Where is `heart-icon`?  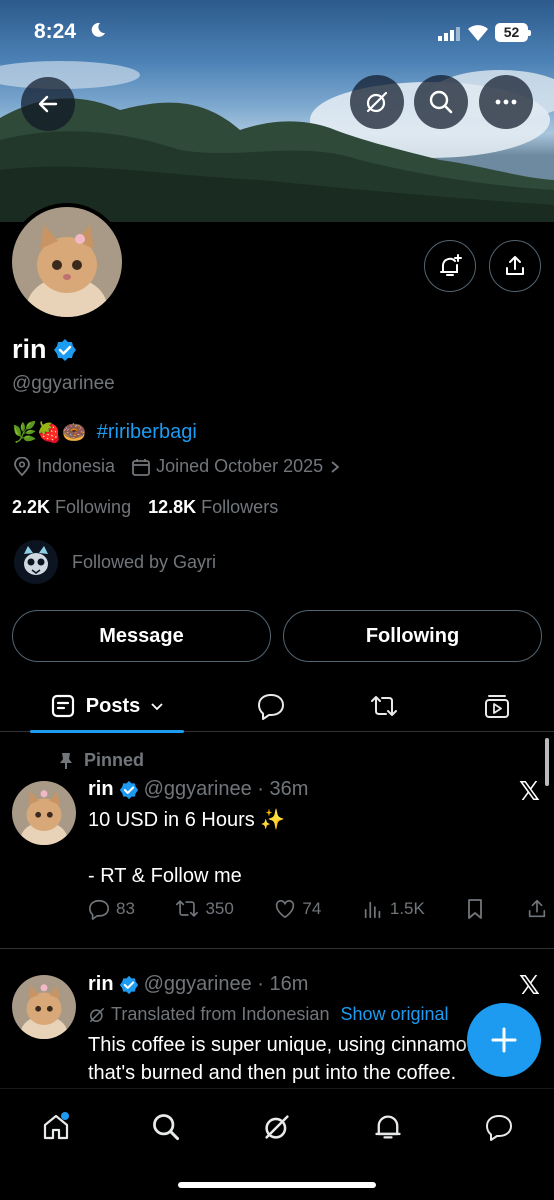
heart-icon is located at coordinates (285, 909).